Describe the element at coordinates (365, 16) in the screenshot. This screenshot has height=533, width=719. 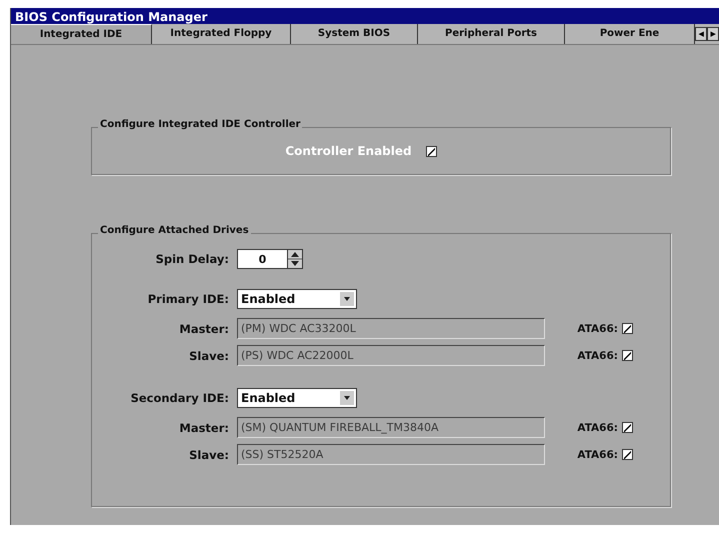
I see `window-title: BIOS Configuration Manager` at that location.